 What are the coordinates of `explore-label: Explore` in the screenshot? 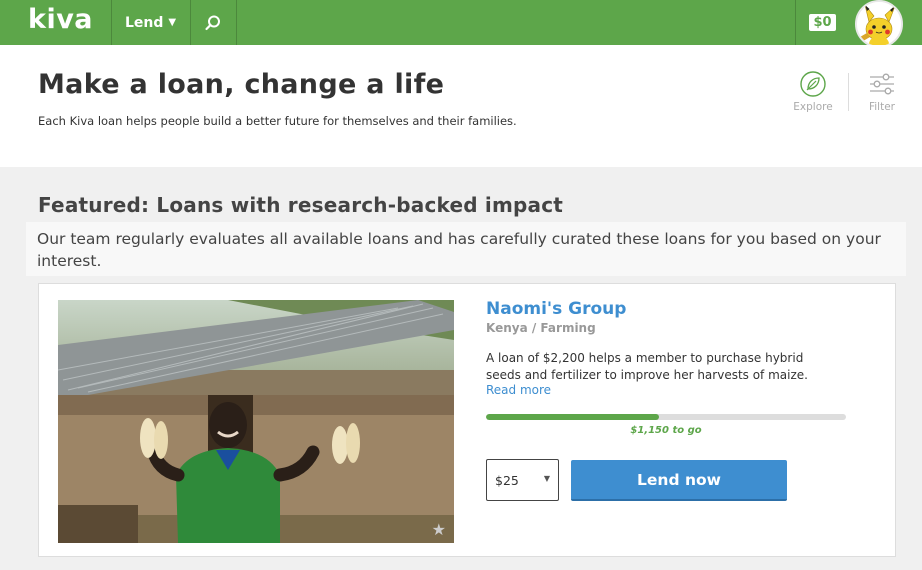 It's located at (813, 107).